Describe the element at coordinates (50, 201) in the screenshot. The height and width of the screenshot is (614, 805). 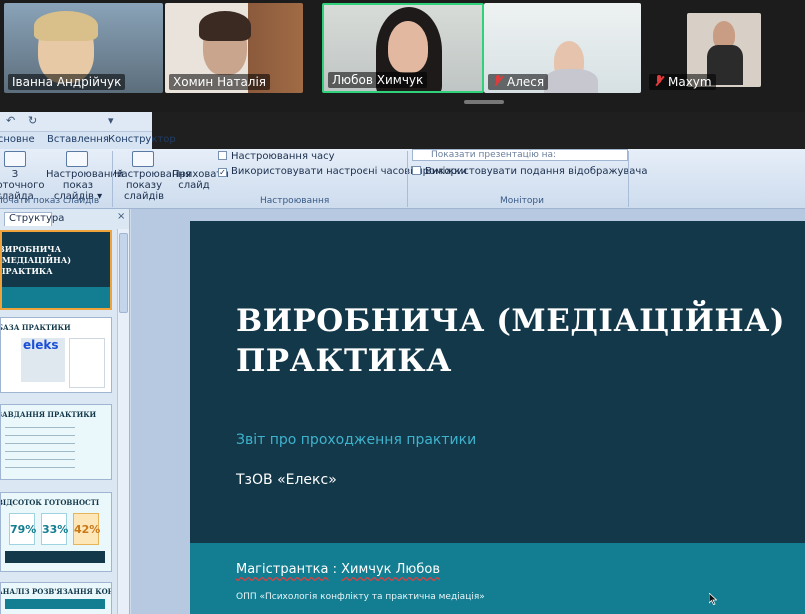
I see `group-label-start: Почати показ слайдів` at that location.